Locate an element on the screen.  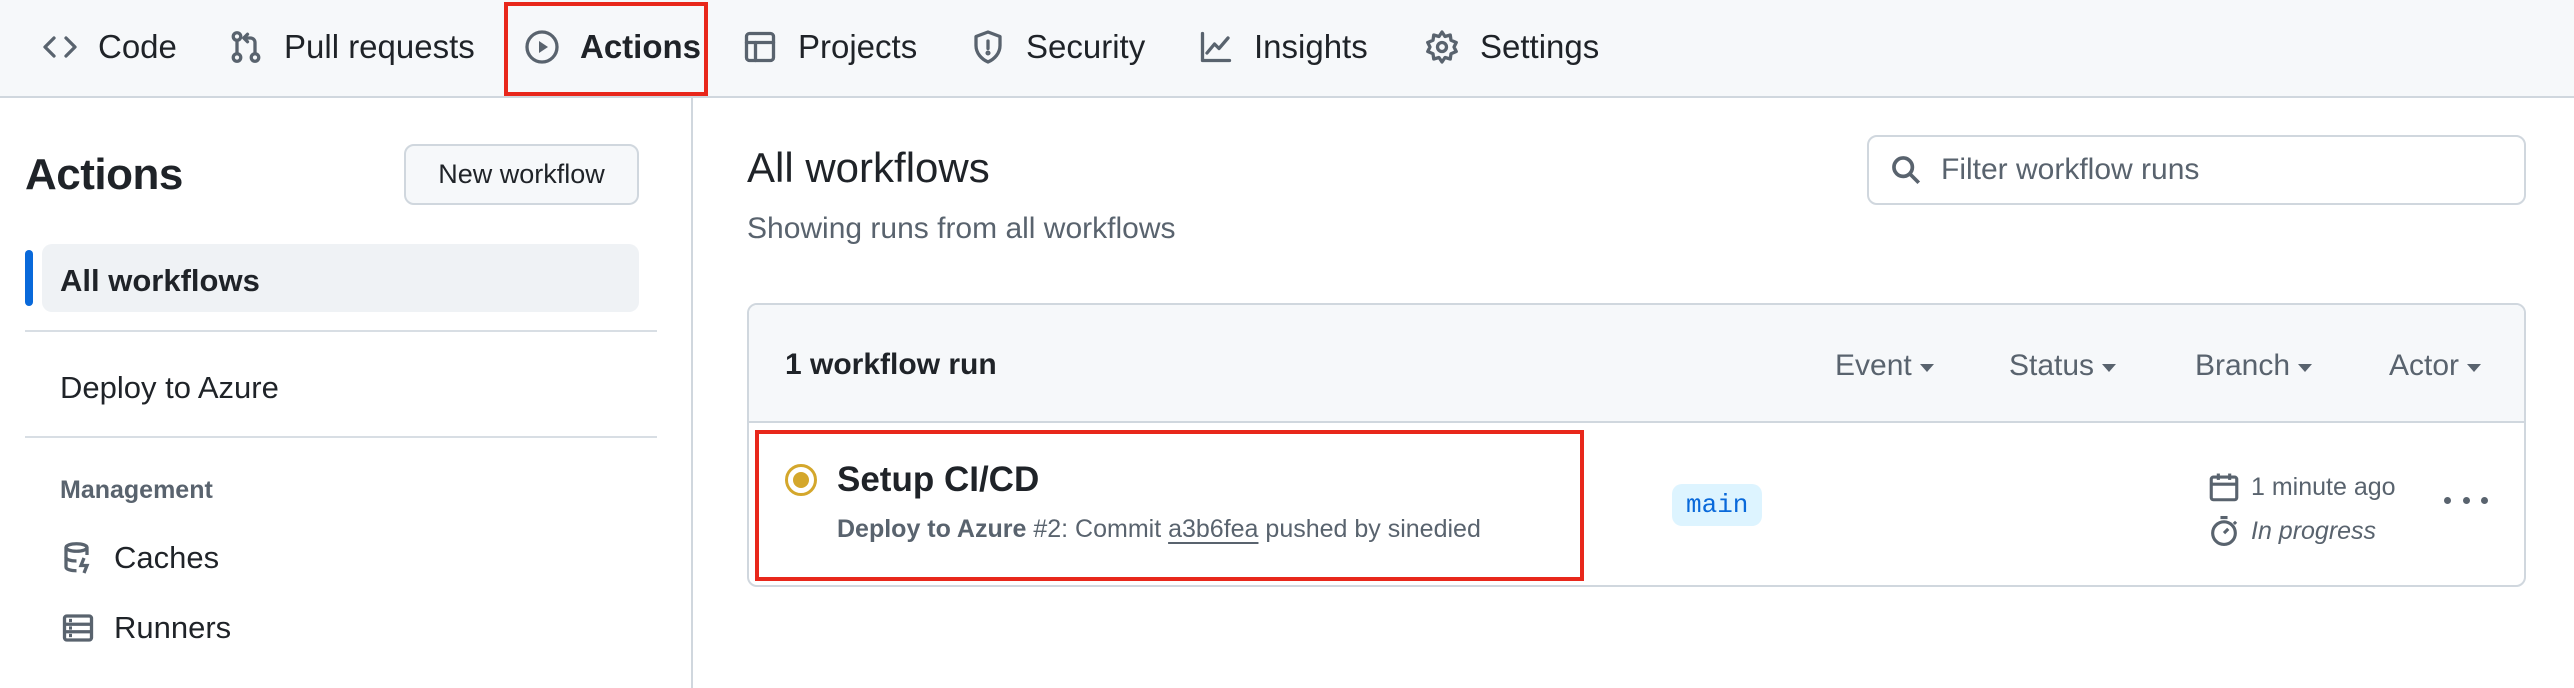
actions-tab-highlight is located at coordinates (606, 49).